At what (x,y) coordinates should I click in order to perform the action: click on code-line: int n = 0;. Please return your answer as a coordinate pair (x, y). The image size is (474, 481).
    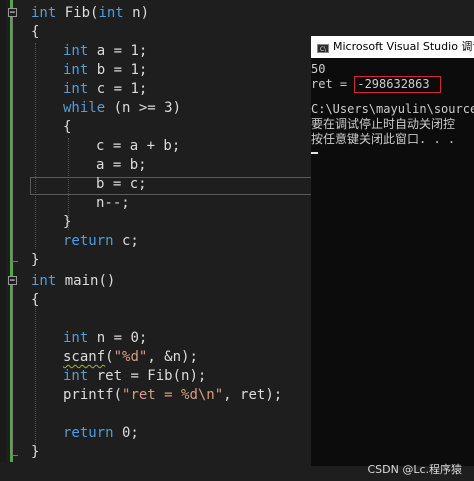
    Looking at the image, I should click on (105, 338).